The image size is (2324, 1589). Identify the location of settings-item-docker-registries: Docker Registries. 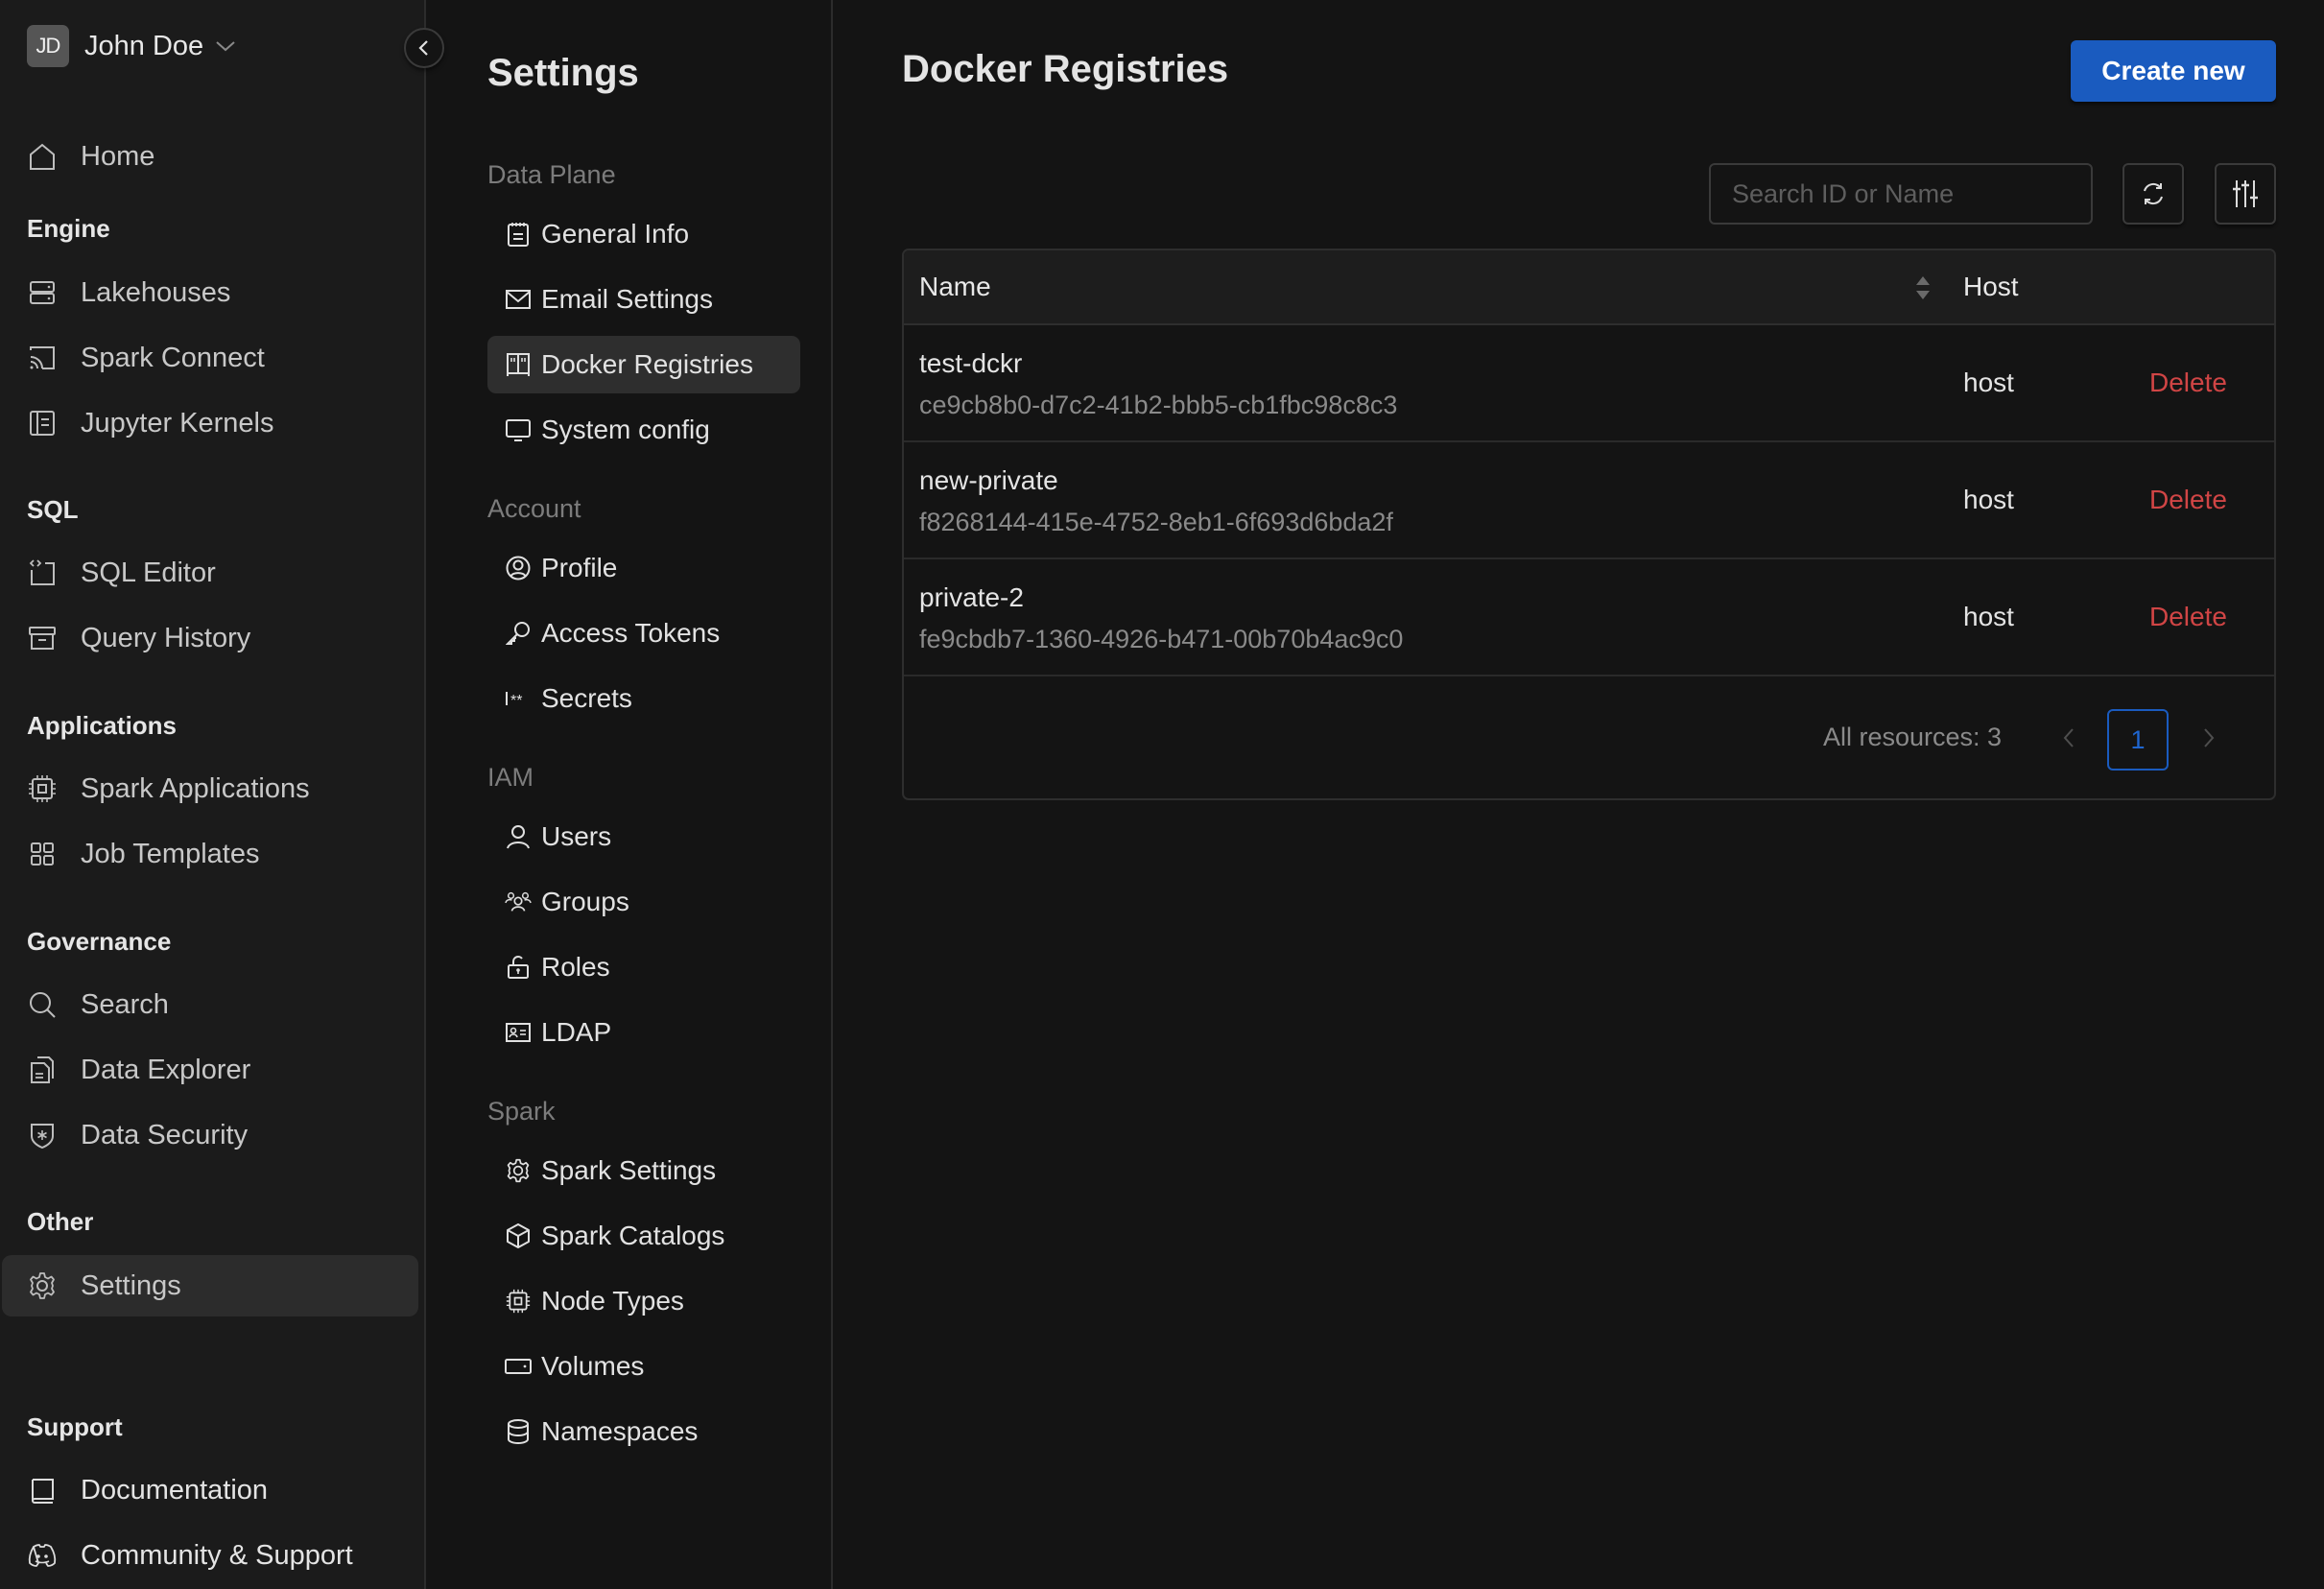
(643, 364).